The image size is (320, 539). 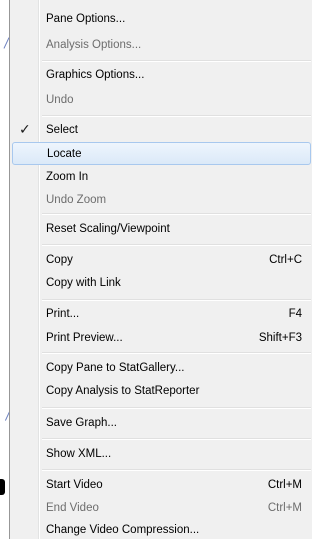 What do you see at coordinates (280, 338) in the screenshot?
I see `menu-item-shortcut: Shift+F3` at bounding box center [280, 338].